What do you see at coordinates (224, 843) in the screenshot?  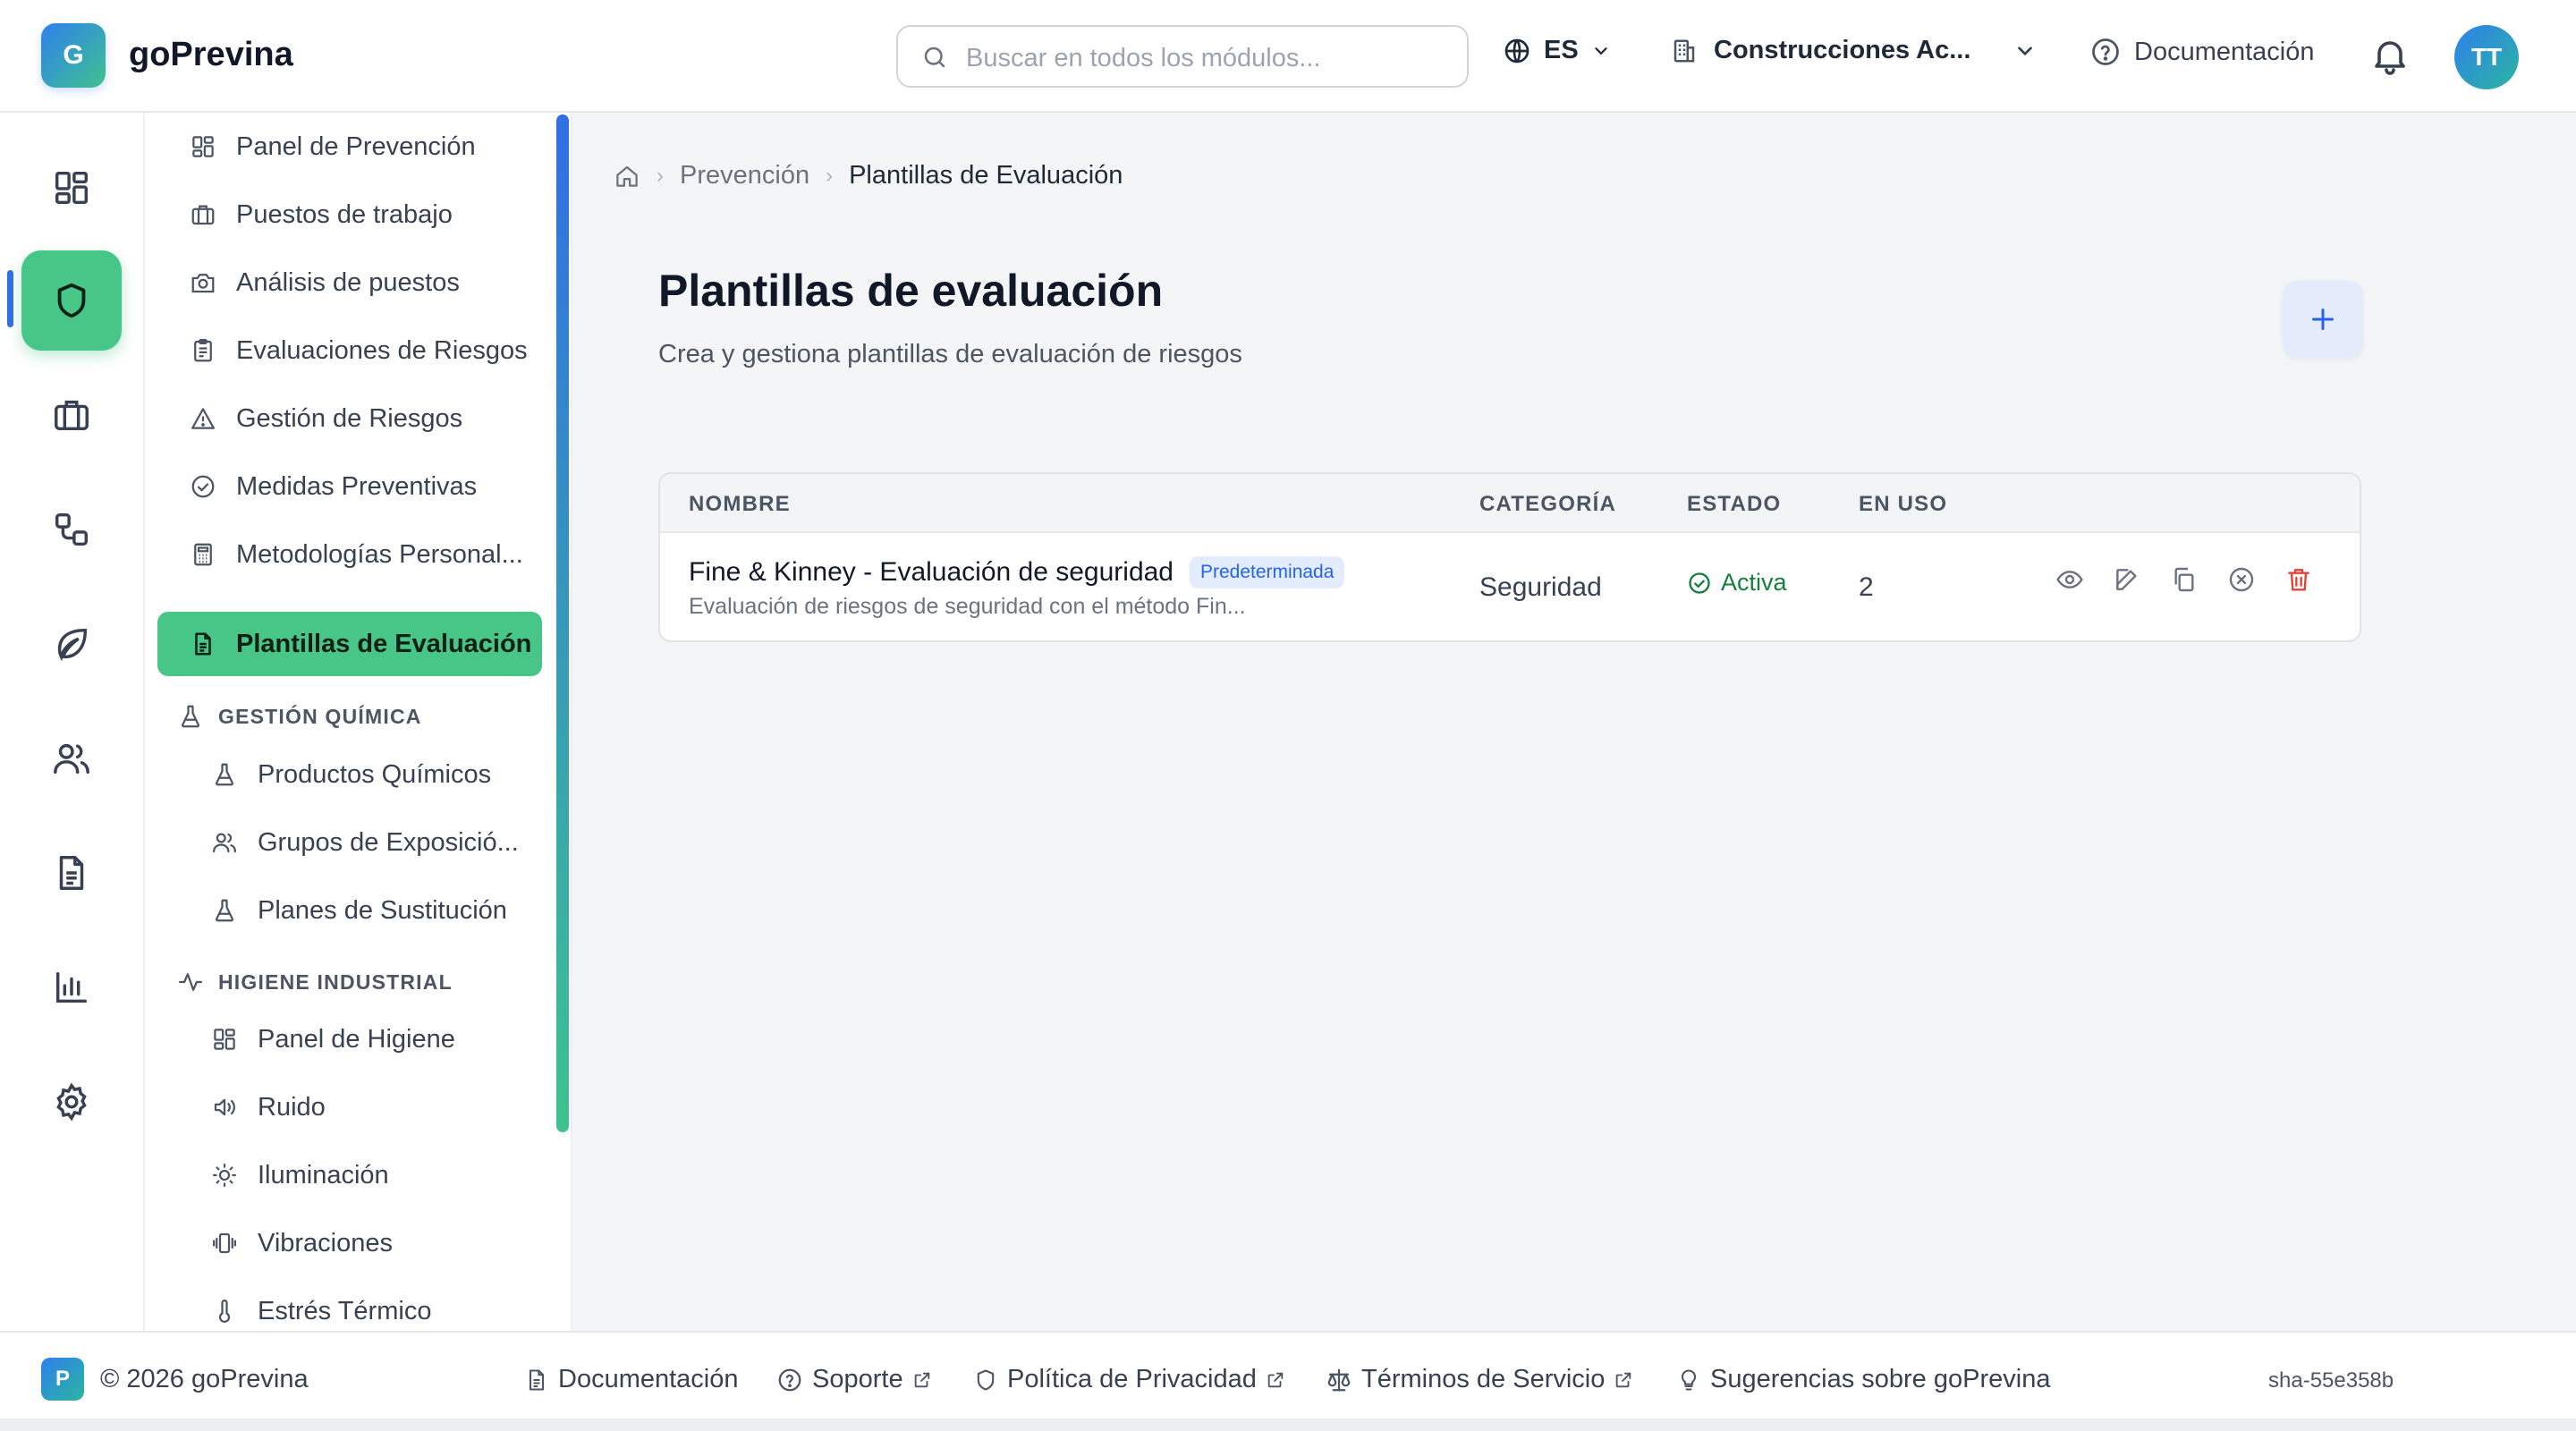 I see `users-icon` at bounding box center [224, 843].